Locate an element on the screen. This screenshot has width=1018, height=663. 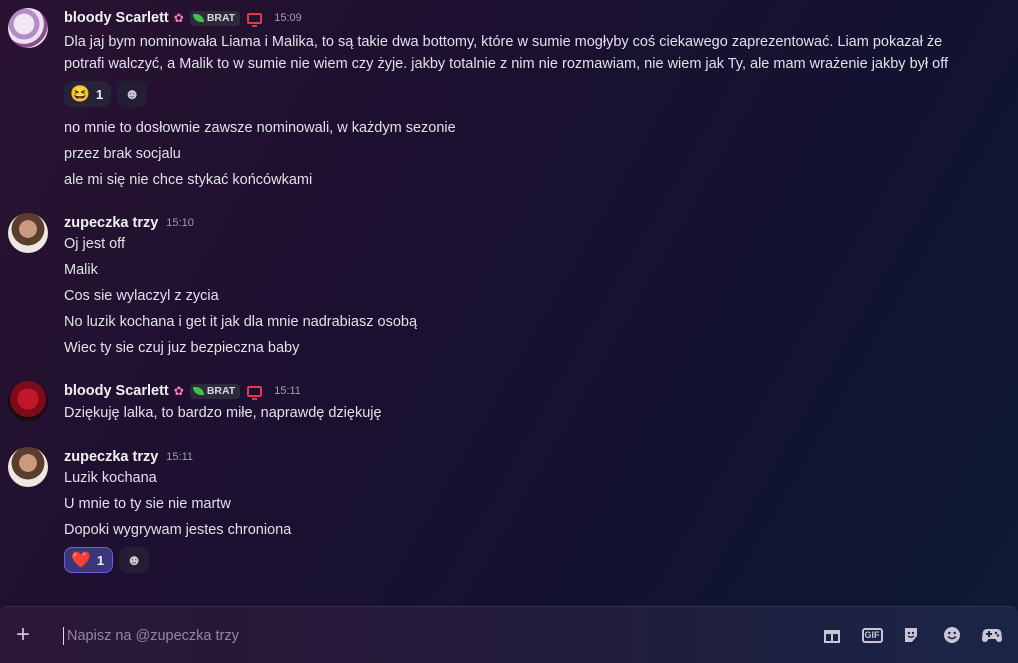
gif-icon: GIF is located at coordinates (872, 635).